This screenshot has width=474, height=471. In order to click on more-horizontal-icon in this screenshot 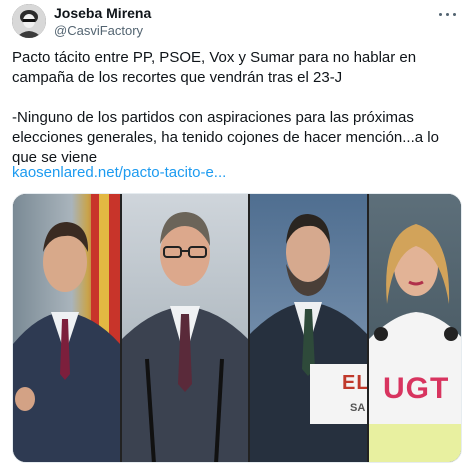, I will do `click(447, 14)`.